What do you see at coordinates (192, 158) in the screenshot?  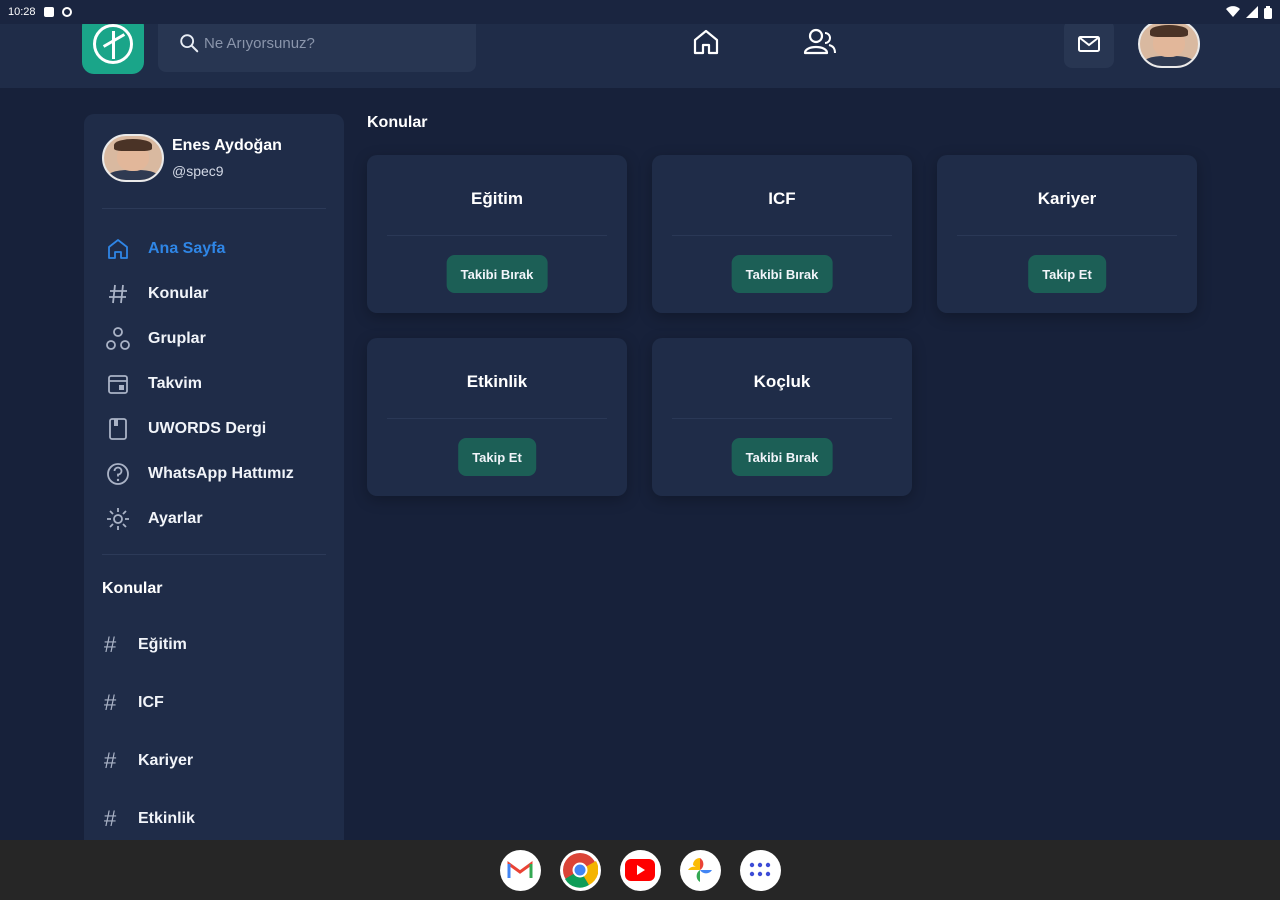 I see `user-profile: Enes Aydoğan @spec9` at bounding box center [192, 158].